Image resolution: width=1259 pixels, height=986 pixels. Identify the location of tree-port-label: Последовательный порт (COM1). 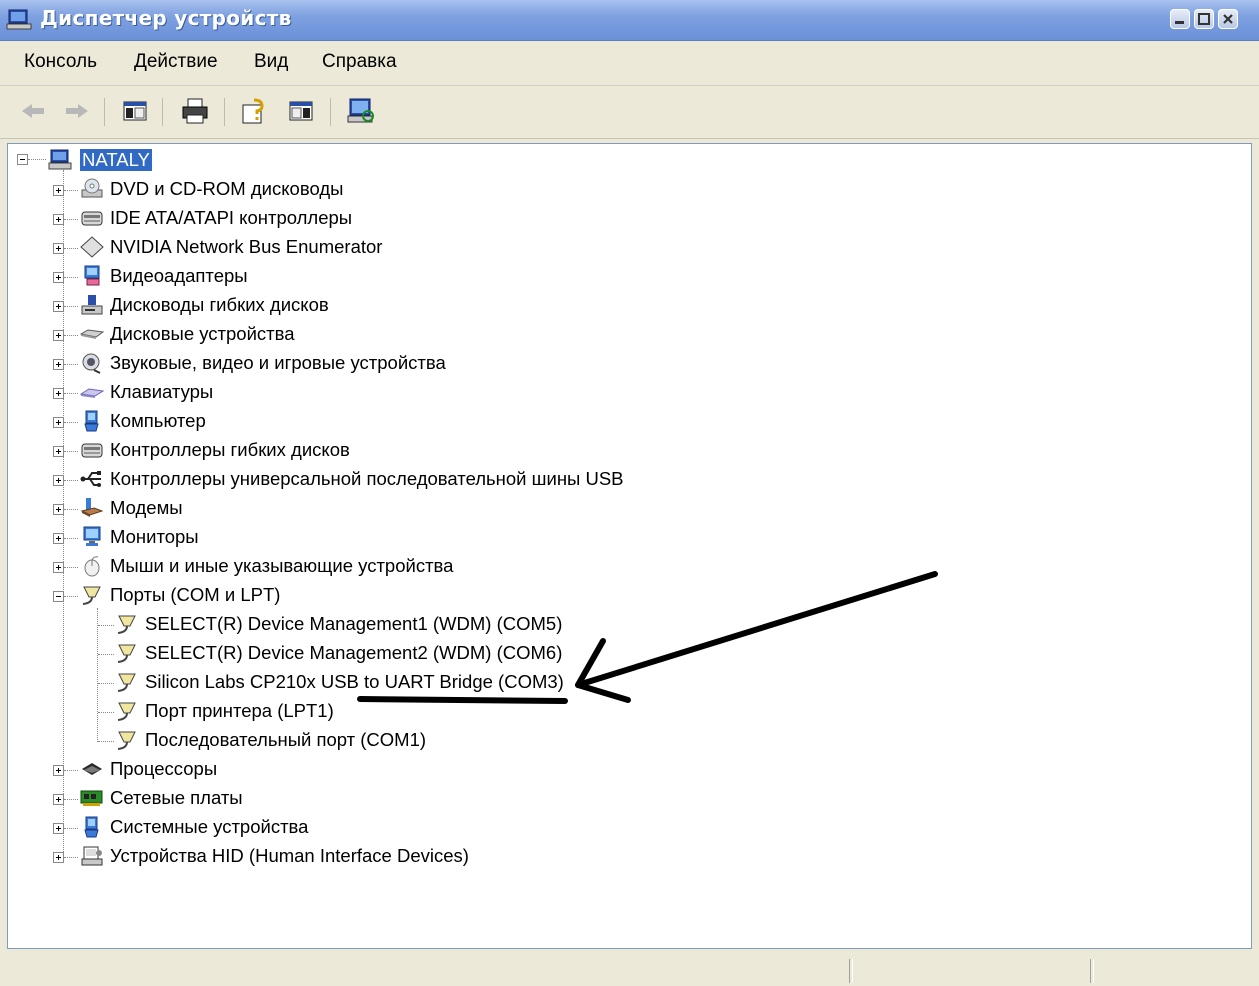
(286, 739).